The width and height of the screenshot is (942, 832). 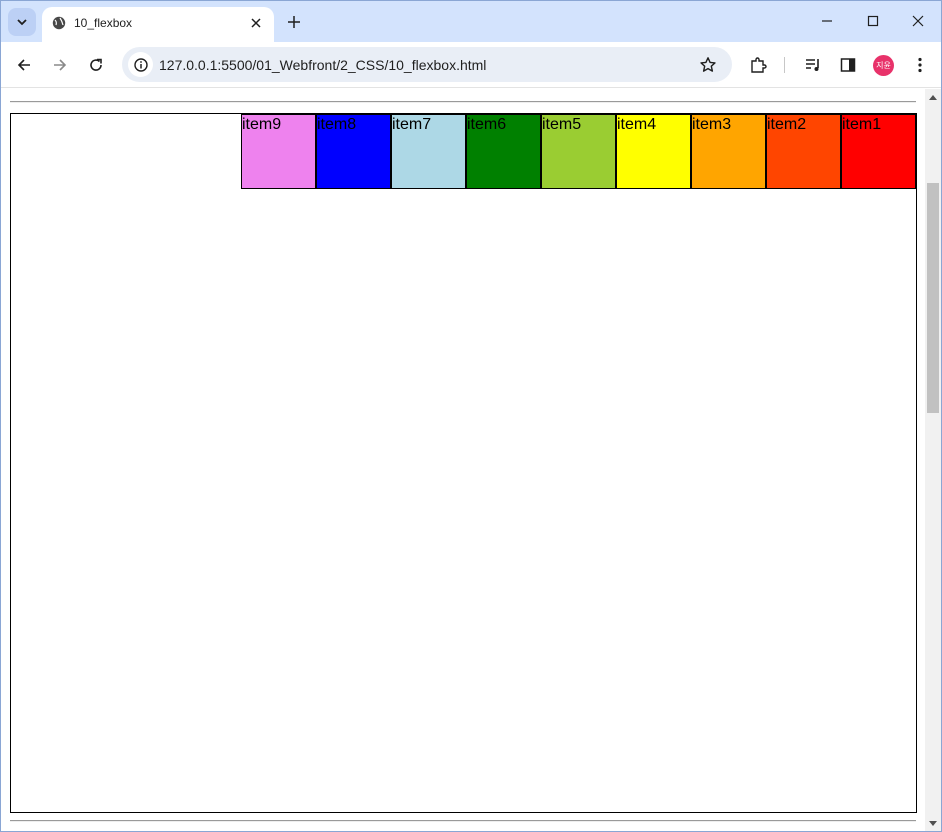 I want to click on tab-close-button, so click(x=256, y=23).